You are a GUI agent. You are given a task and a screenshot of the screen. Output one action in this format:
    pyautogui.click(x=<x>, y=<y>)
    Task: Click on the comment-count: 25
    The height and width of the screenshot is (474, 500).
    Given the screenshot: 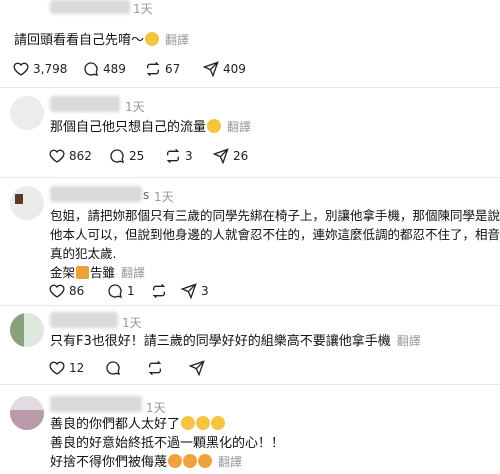 What is the action you would take?
    pyautogui.click(x=137, y=156)
    